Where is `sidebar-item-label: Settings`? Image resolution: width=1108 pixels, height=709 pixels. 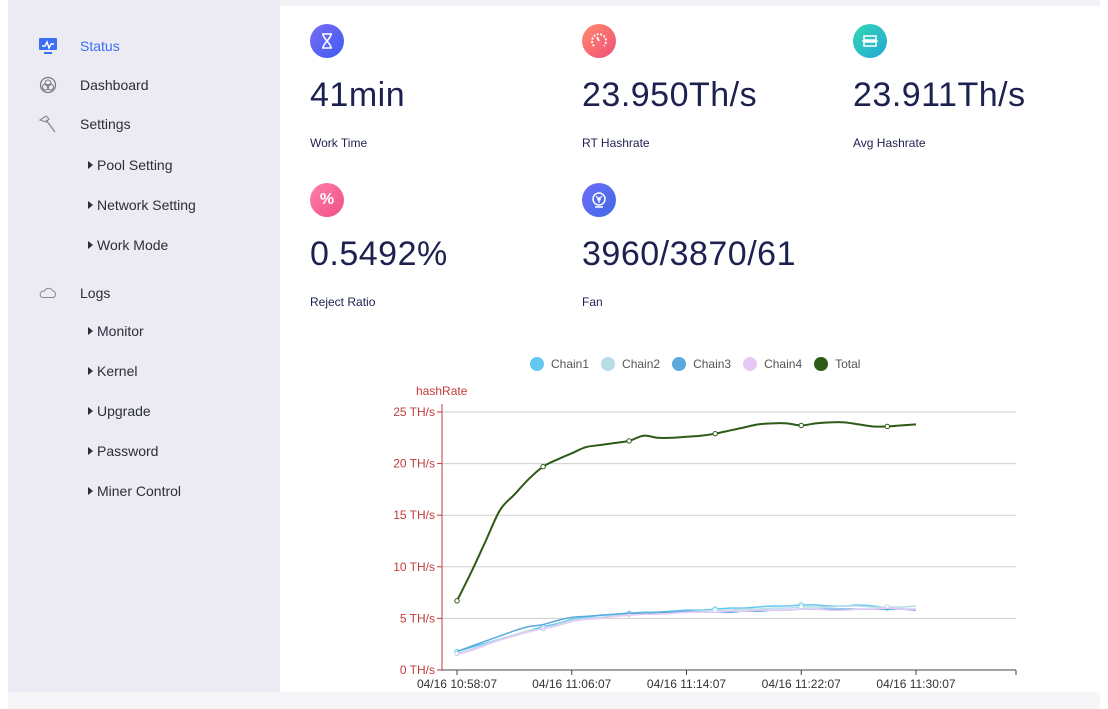 sidebar-item-label: Settings is located at coordinates (105, 124).